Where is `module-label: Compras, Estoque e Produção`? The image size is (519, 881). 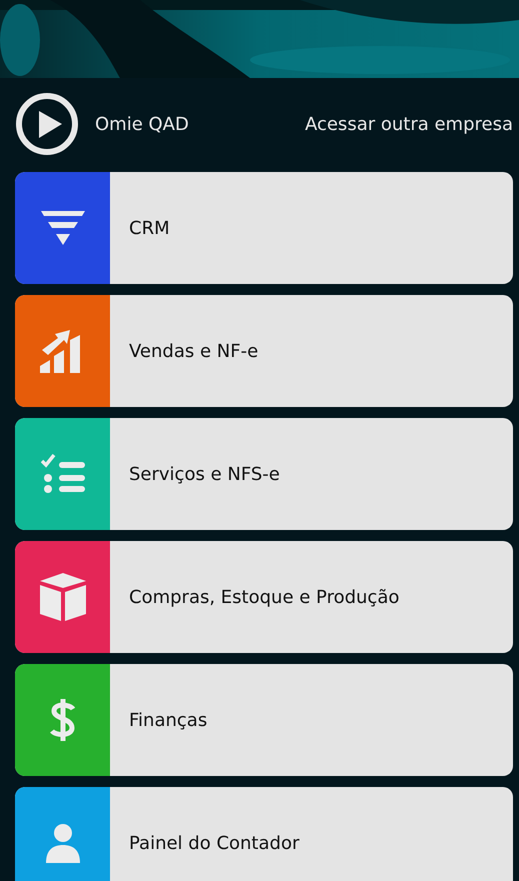
module-label: Compras, Estoque e Produção is located at coordinates (264, 597).